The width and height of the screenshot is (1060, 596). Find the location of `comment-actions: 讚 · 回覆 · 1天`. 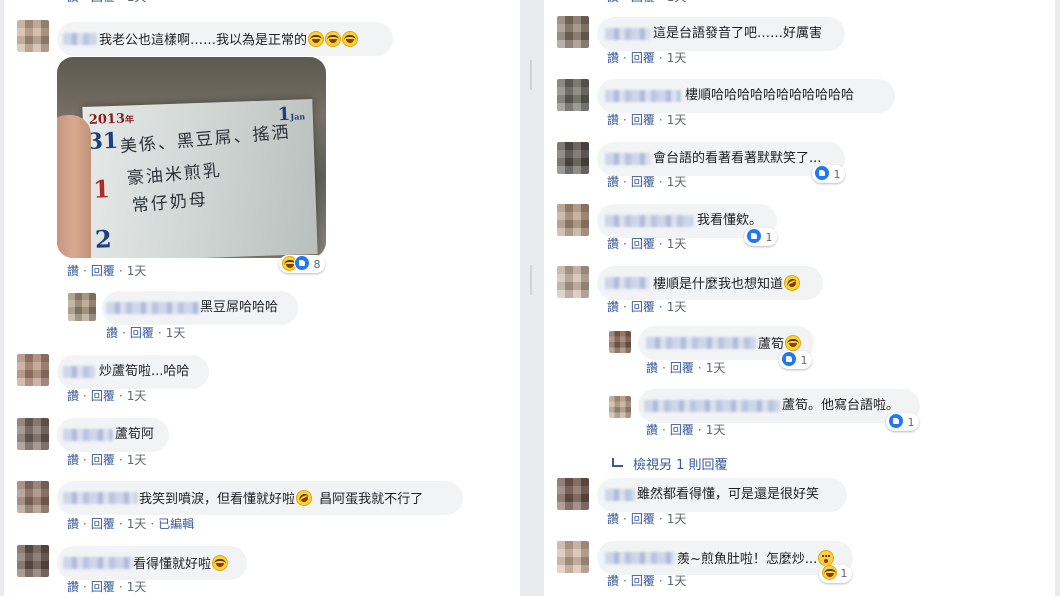

comment-actions: 讚 · 回覆 · 1天 is located at coordinates (646, 581).